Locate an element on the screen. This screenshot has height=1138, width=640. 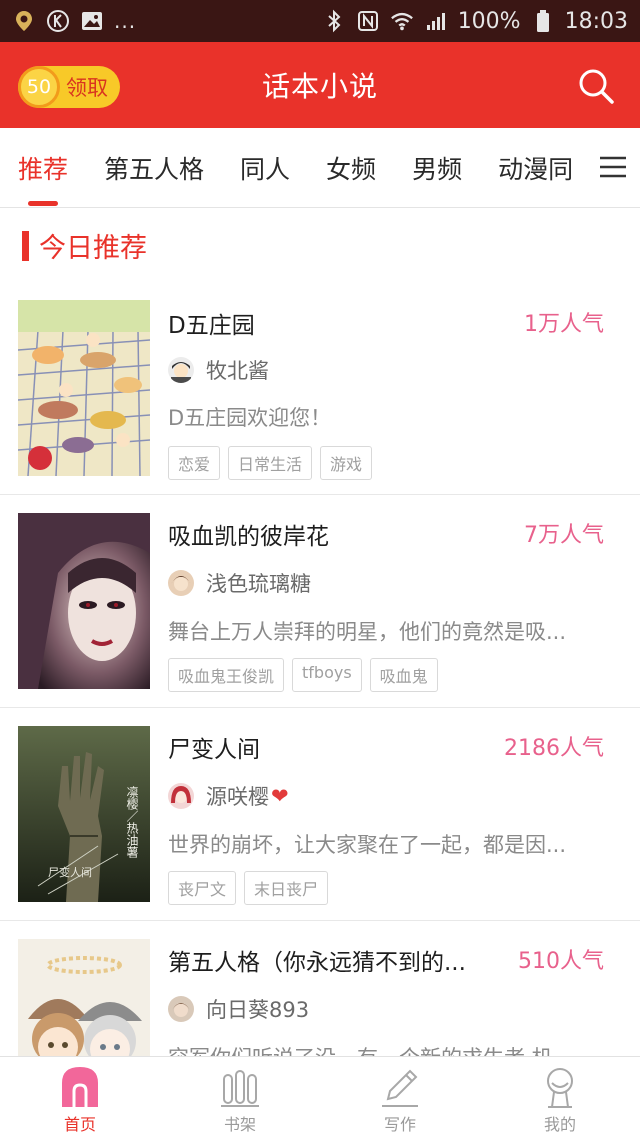
book-popularity: 7万人气 is located at coordinates (564, 535).